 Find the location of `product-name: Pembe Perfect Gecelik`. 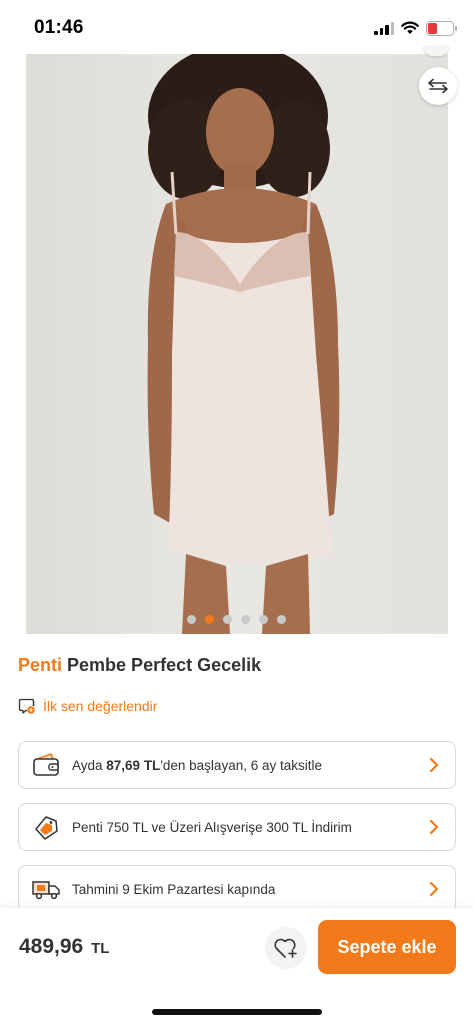

product-name: Pembe Perfect Gecelik is located at coordinates (164, 665).